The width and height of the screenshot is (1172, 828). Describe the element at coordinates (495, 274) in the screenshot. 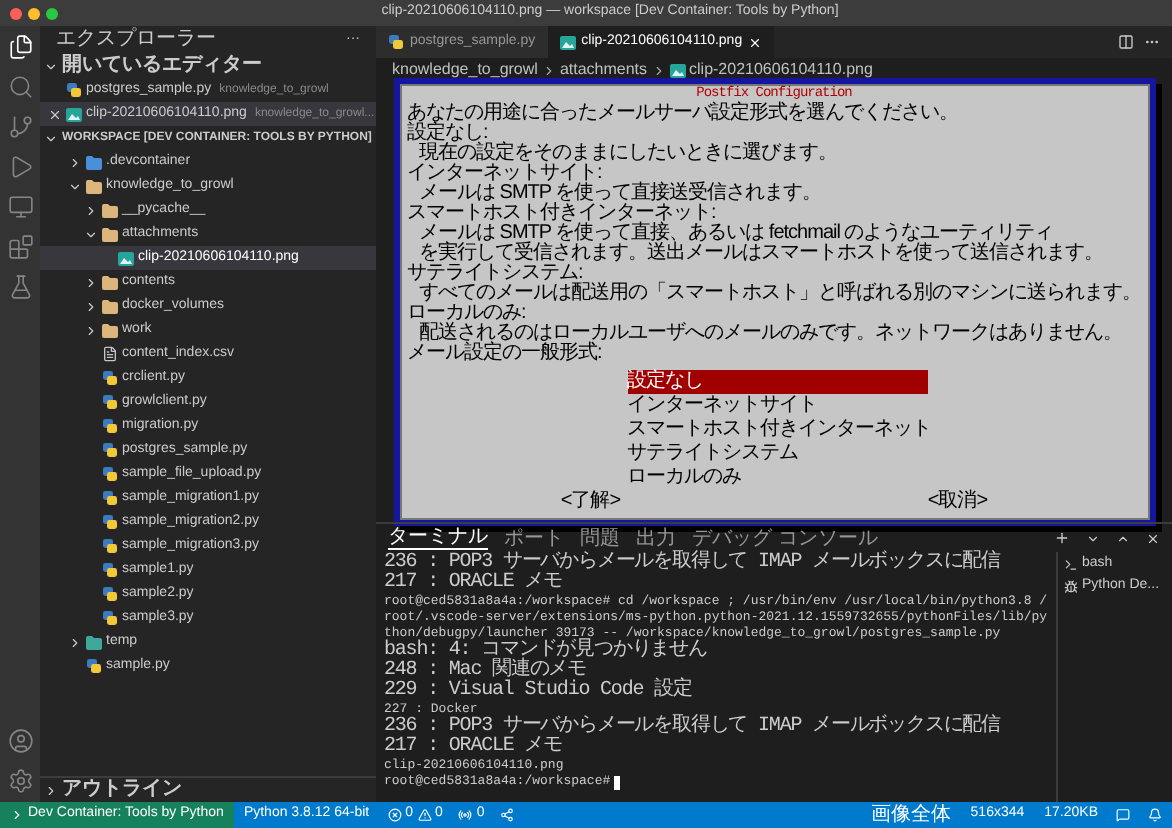

I see `dialog-text: サテライトシステム:` at that location.